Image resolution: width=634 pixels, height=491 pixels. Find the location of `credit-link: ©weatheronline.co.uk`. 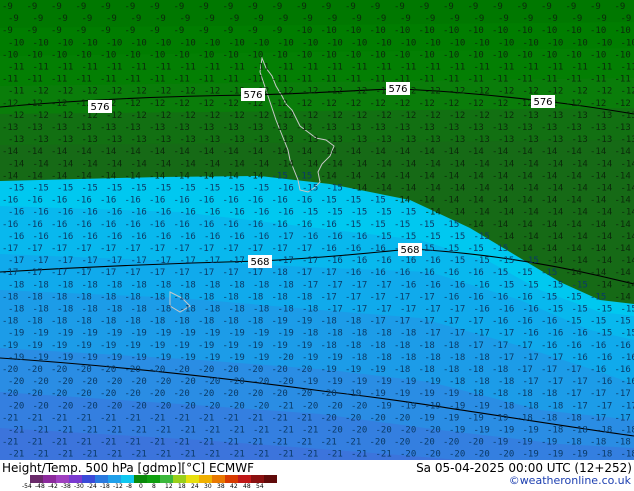

credit-link: ©weatheronline.co.uk is located at coordinates (570, 481).